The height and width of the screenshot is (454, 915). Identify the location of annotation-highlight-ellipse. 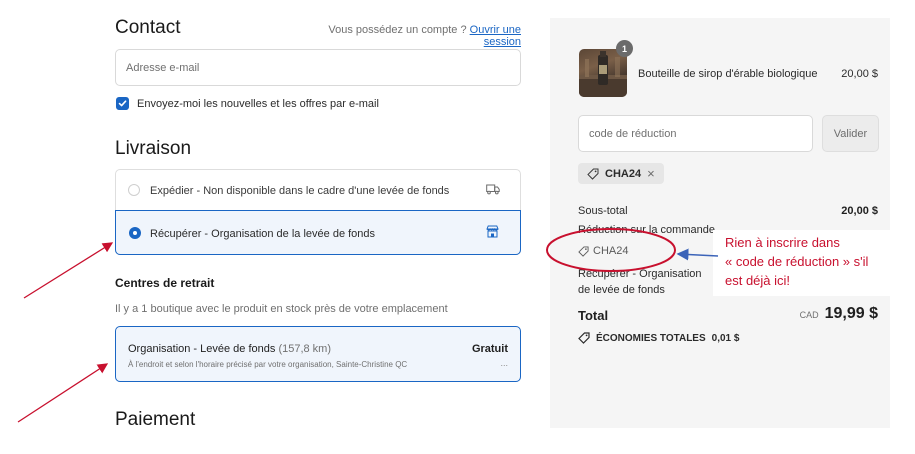
(611, 250).